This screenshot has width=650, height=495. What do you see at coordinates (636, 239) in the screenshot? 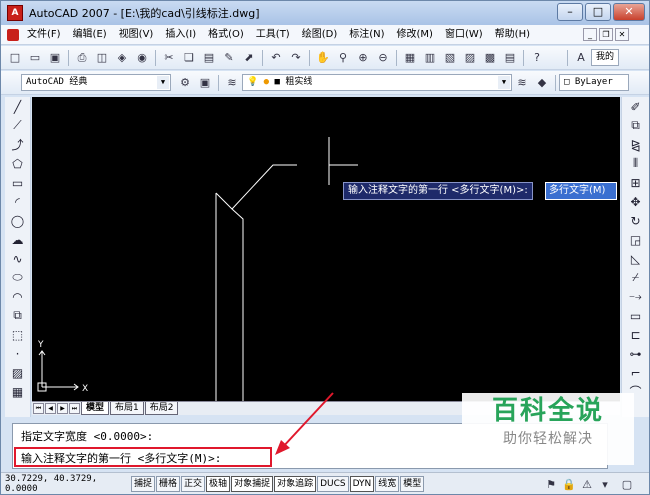
I see `scale-icon: ◲` at bounding box center [636, 239].